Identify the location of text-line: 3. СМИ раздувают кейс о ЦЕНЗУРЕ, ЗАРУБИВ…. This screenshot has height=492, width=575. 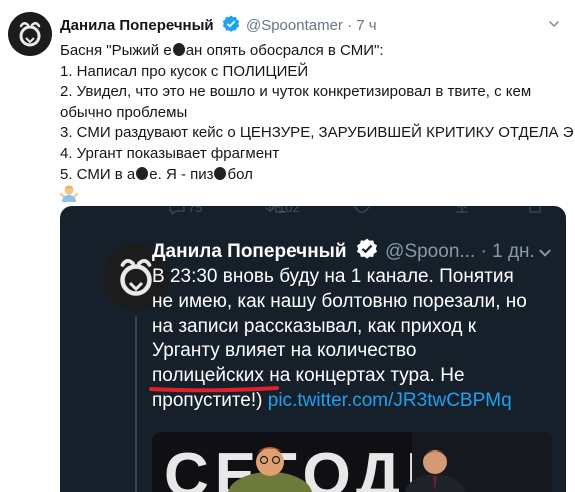
(317, 133).